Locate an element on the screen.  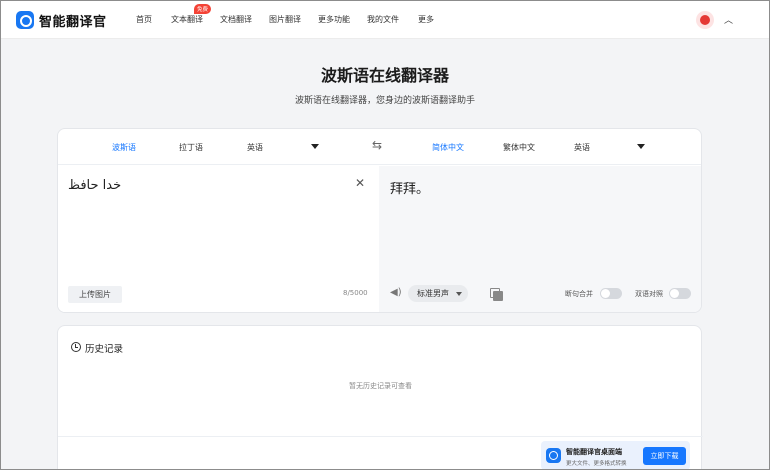
chevron-up-icon: ︿ is located at coordinates (728, 19).